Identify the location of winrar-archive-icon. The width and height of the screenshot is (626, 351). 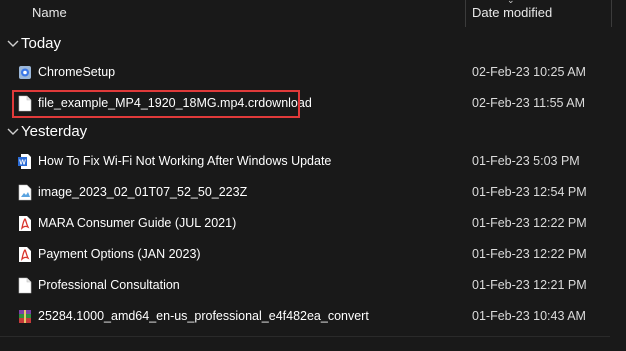
(25, 316).